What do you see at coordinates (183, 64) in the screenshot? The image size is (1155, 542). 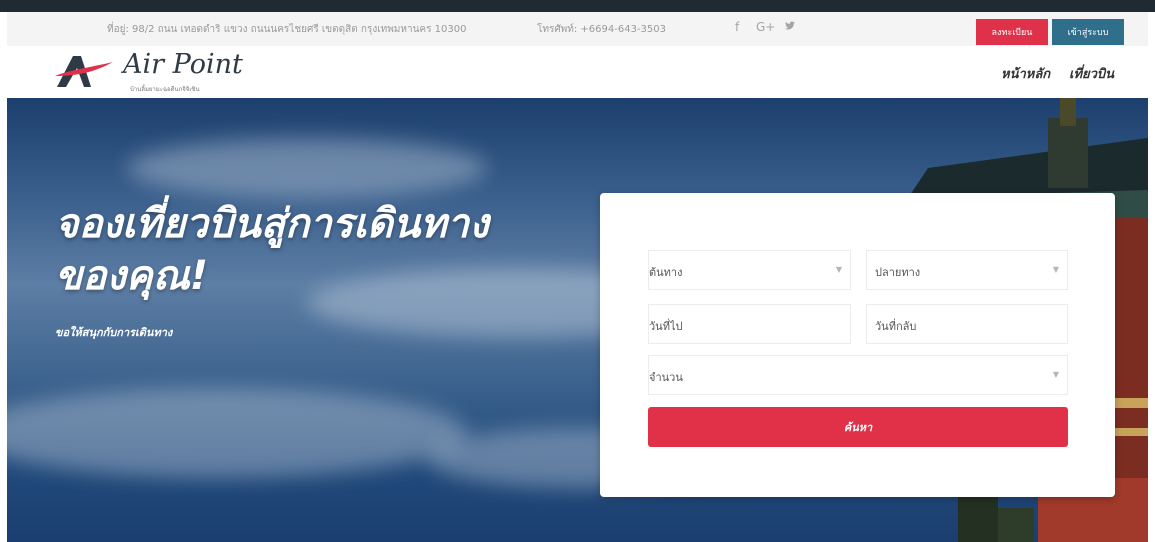 I see `brand-name: Air Point` at bounding box center [183, 64].